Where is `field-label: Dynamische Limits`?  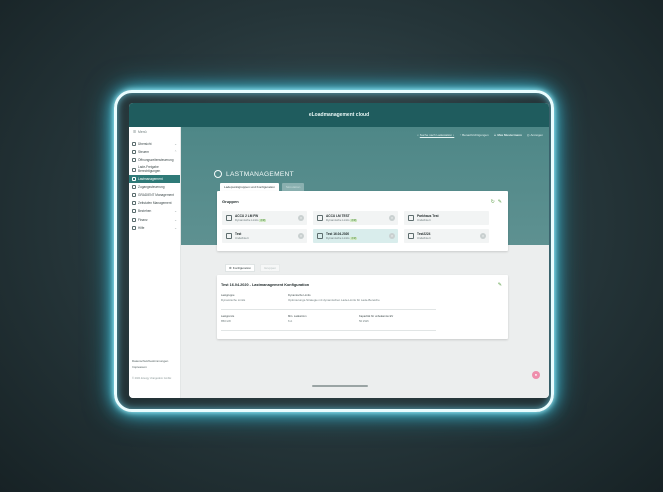
field-label: Dynamische Limits is located at coordinates (299, 295).